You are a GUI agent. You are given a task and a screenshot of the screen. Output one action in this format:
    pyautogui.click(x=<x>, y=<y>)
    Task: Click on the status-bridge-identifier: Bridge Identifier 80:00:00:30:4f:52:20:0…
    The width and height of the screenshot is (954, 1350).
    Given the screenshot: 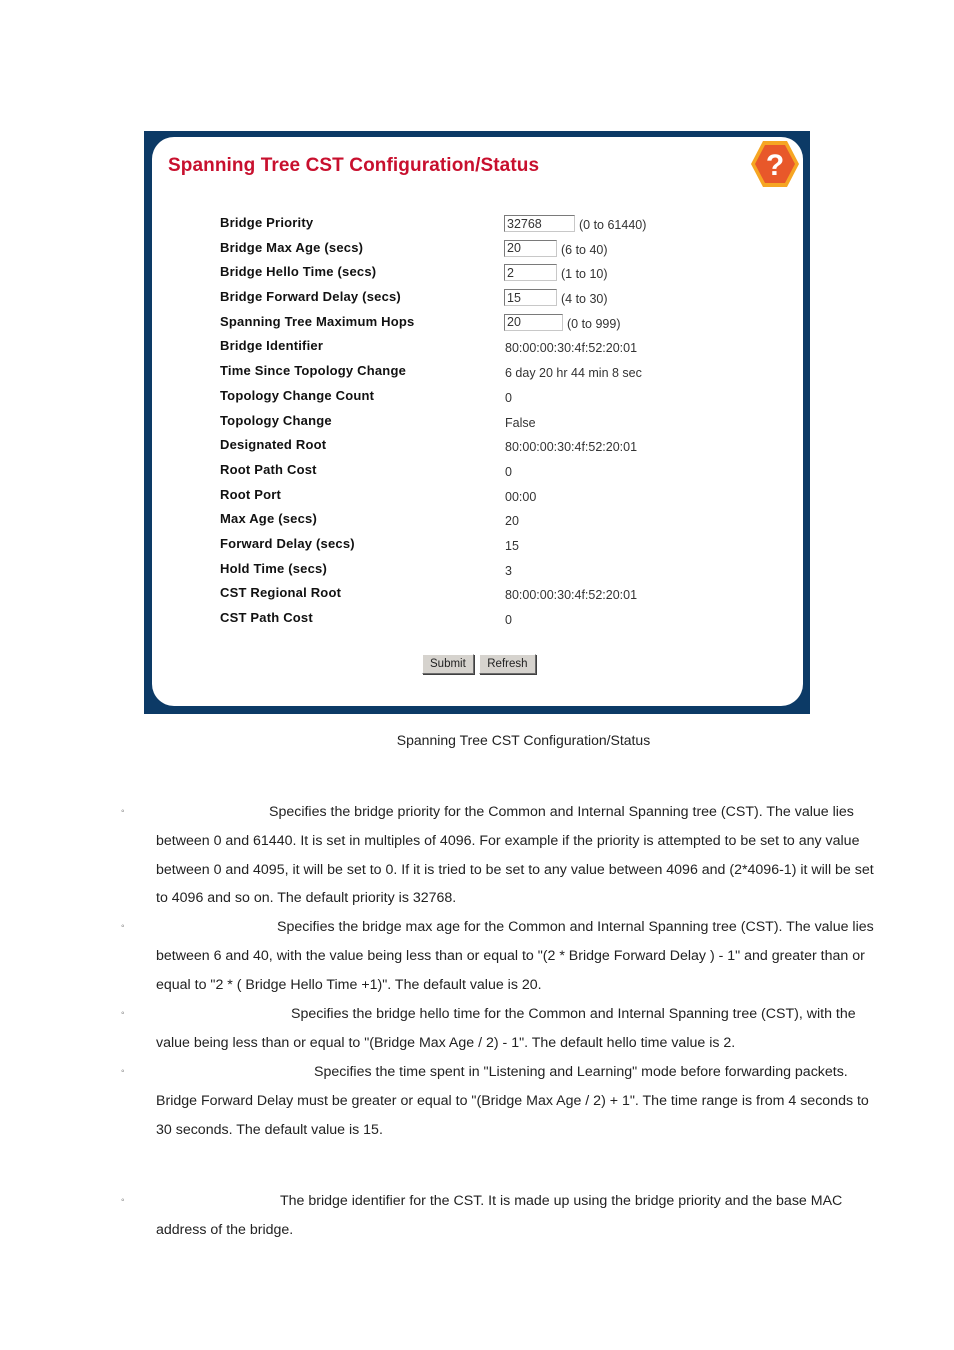 What is the action you would take?
    pyautogui.click(x=500, y=350)
    